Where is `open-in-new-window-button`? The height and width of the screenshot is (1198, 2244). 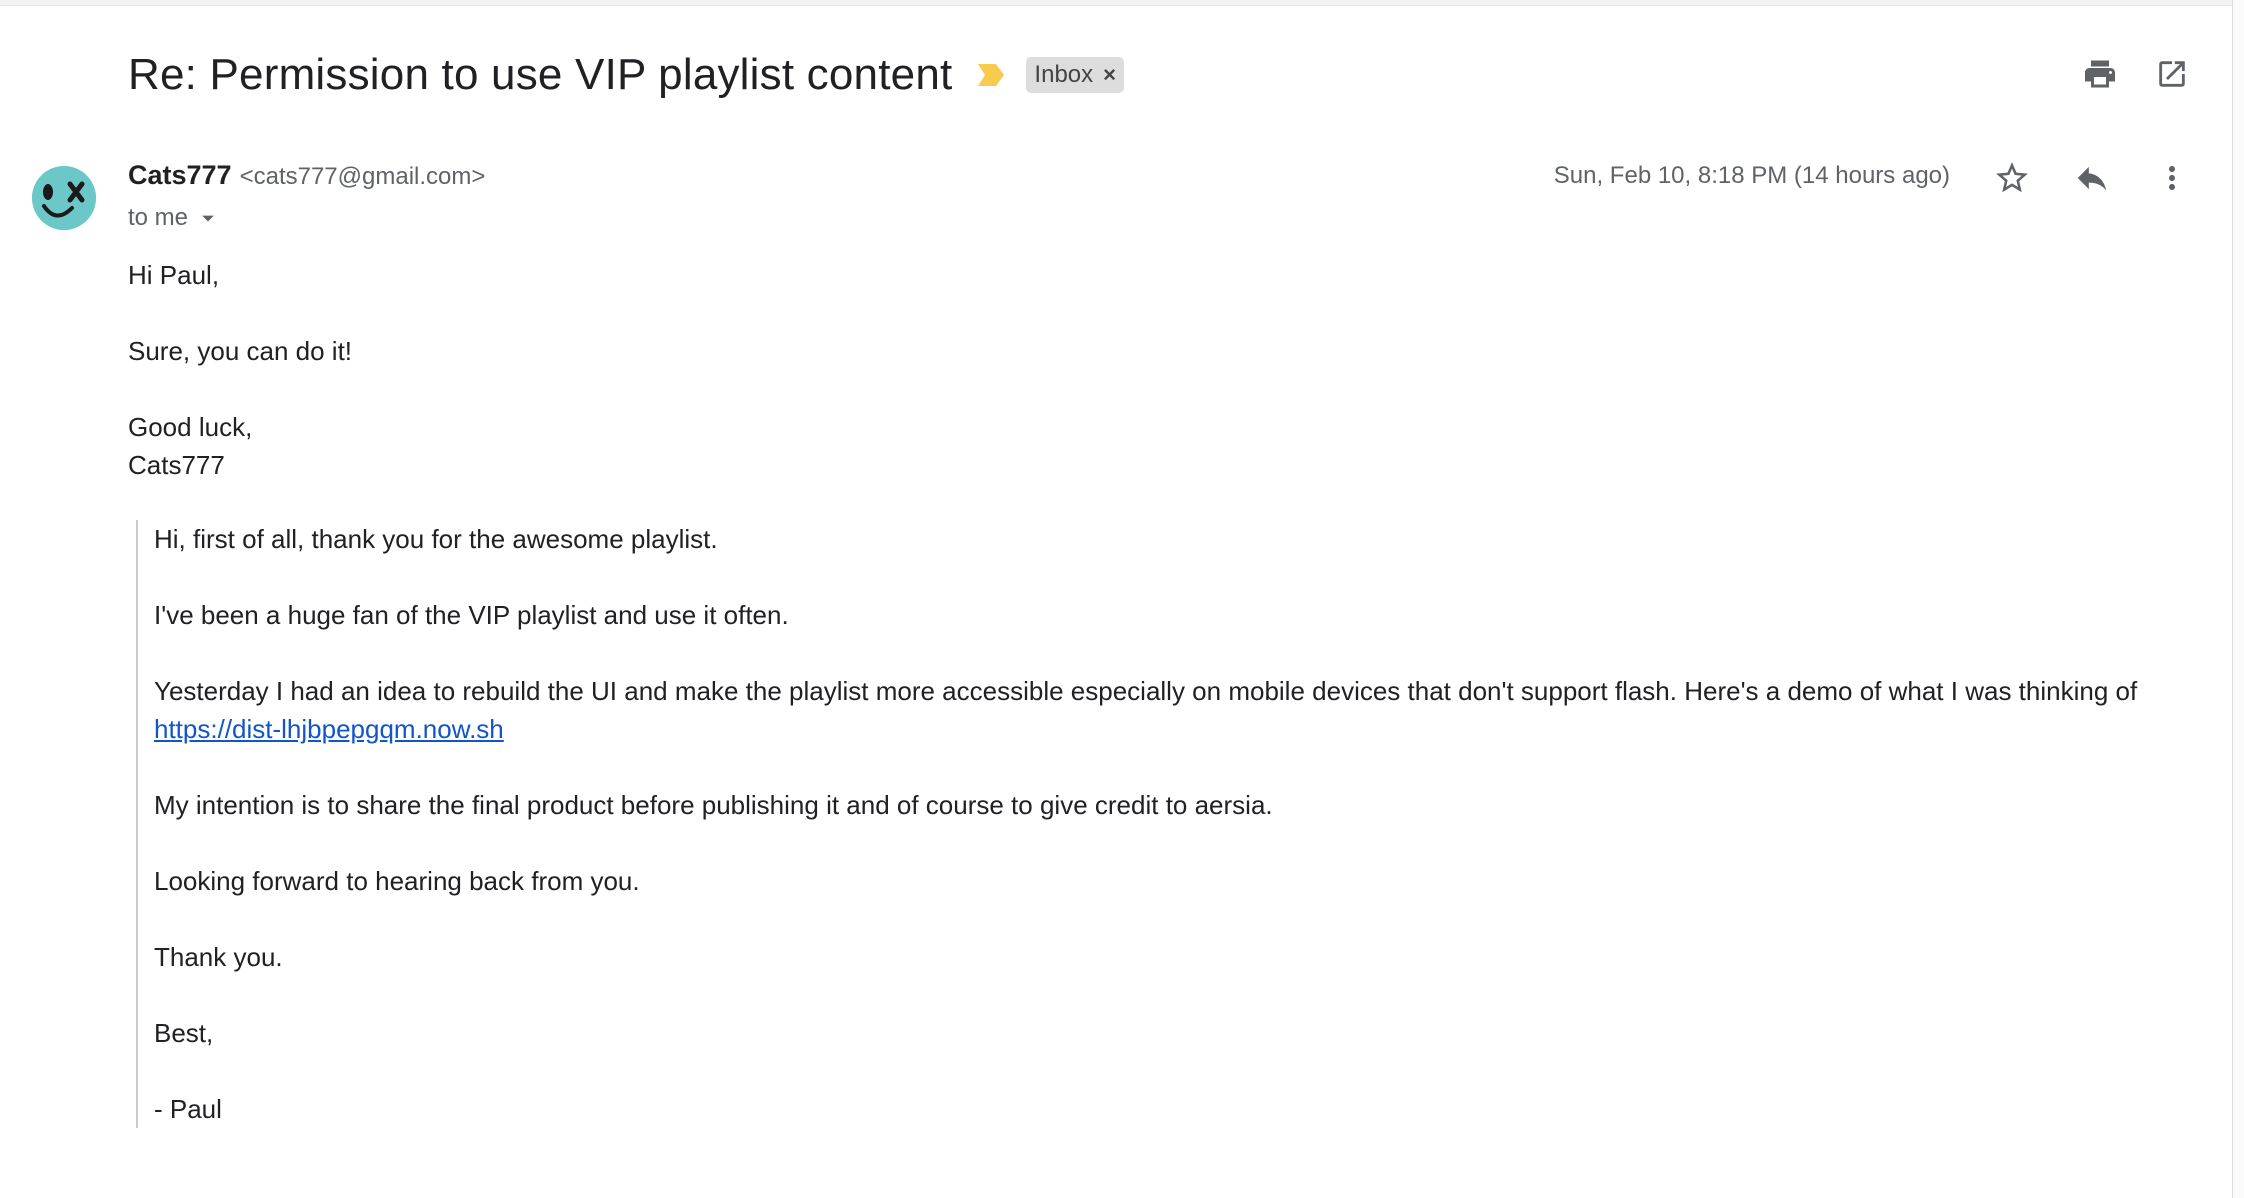
open-in-new-window-button is located at coordinates (2172, 74).